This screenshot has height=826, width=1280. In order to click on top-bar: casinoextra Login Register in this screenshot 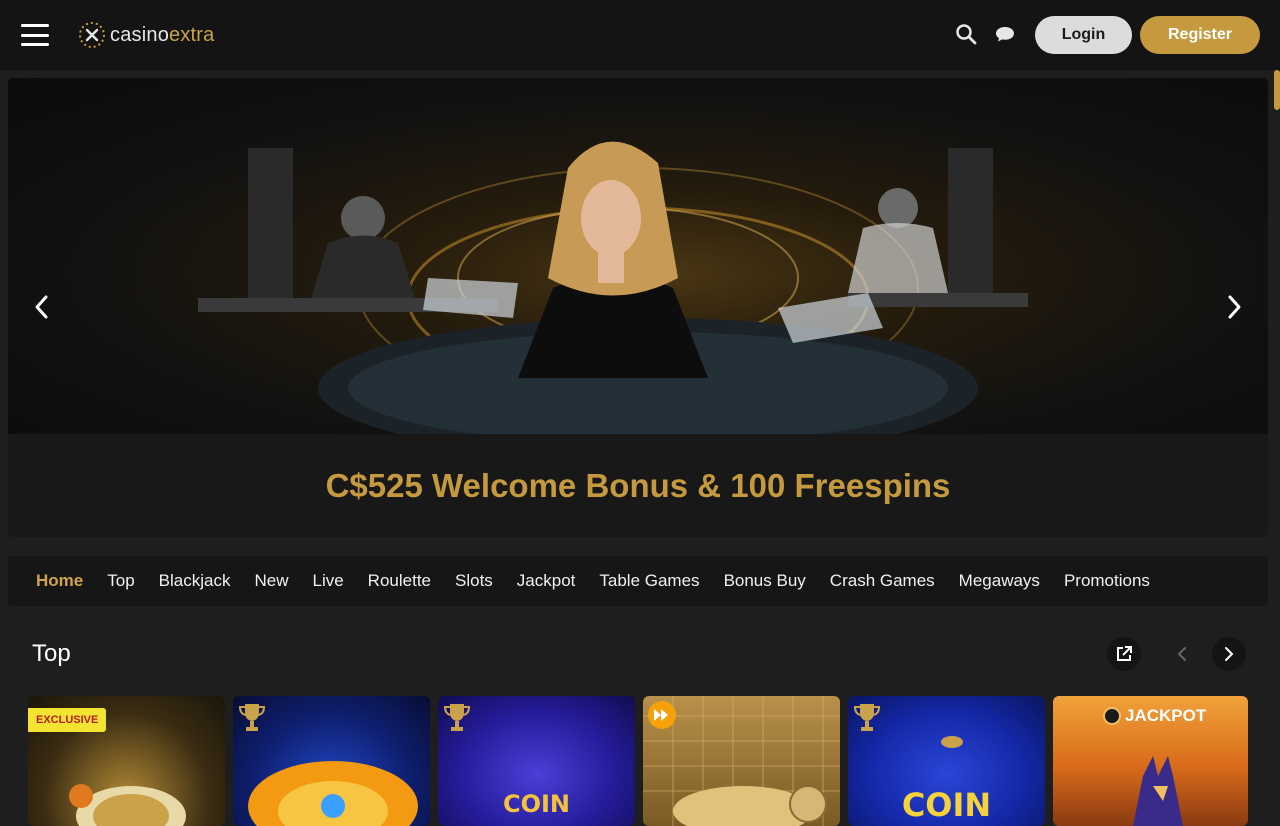, I will do `click(640, 35)`.